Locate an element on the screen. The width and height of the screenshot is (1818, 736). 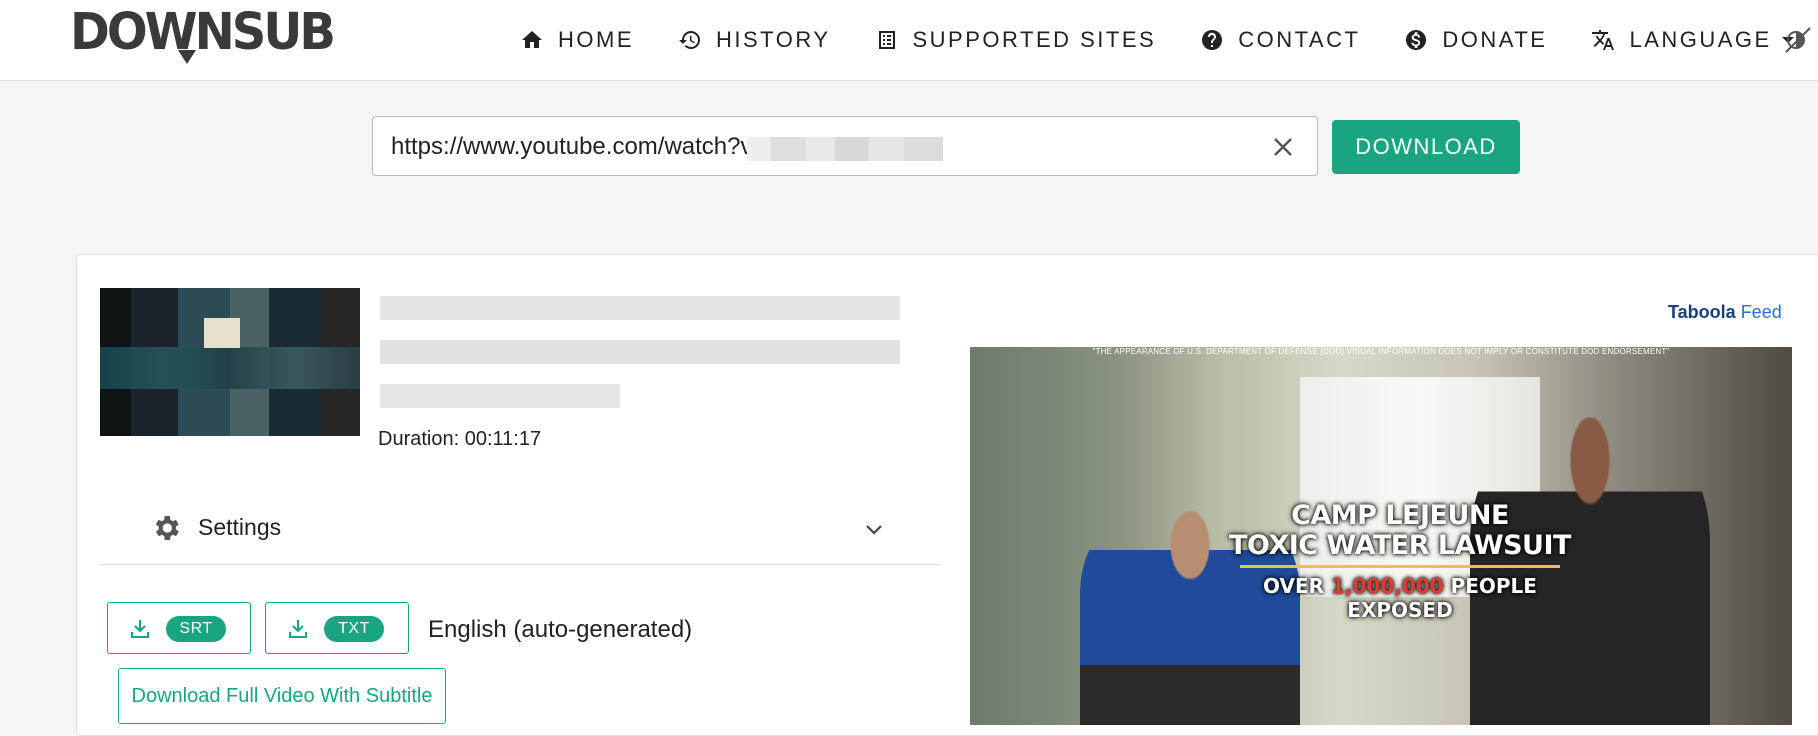
nav-history: HISTORY is located at coordinates (754, 40).